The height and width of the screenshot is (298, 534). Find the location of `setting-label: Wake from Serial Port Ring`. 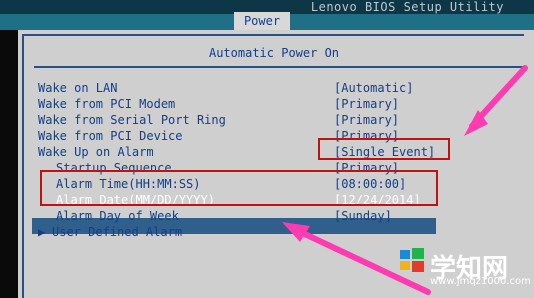

setting-label: Wake from Serial Port Ring is located at coordinates (132, 120).